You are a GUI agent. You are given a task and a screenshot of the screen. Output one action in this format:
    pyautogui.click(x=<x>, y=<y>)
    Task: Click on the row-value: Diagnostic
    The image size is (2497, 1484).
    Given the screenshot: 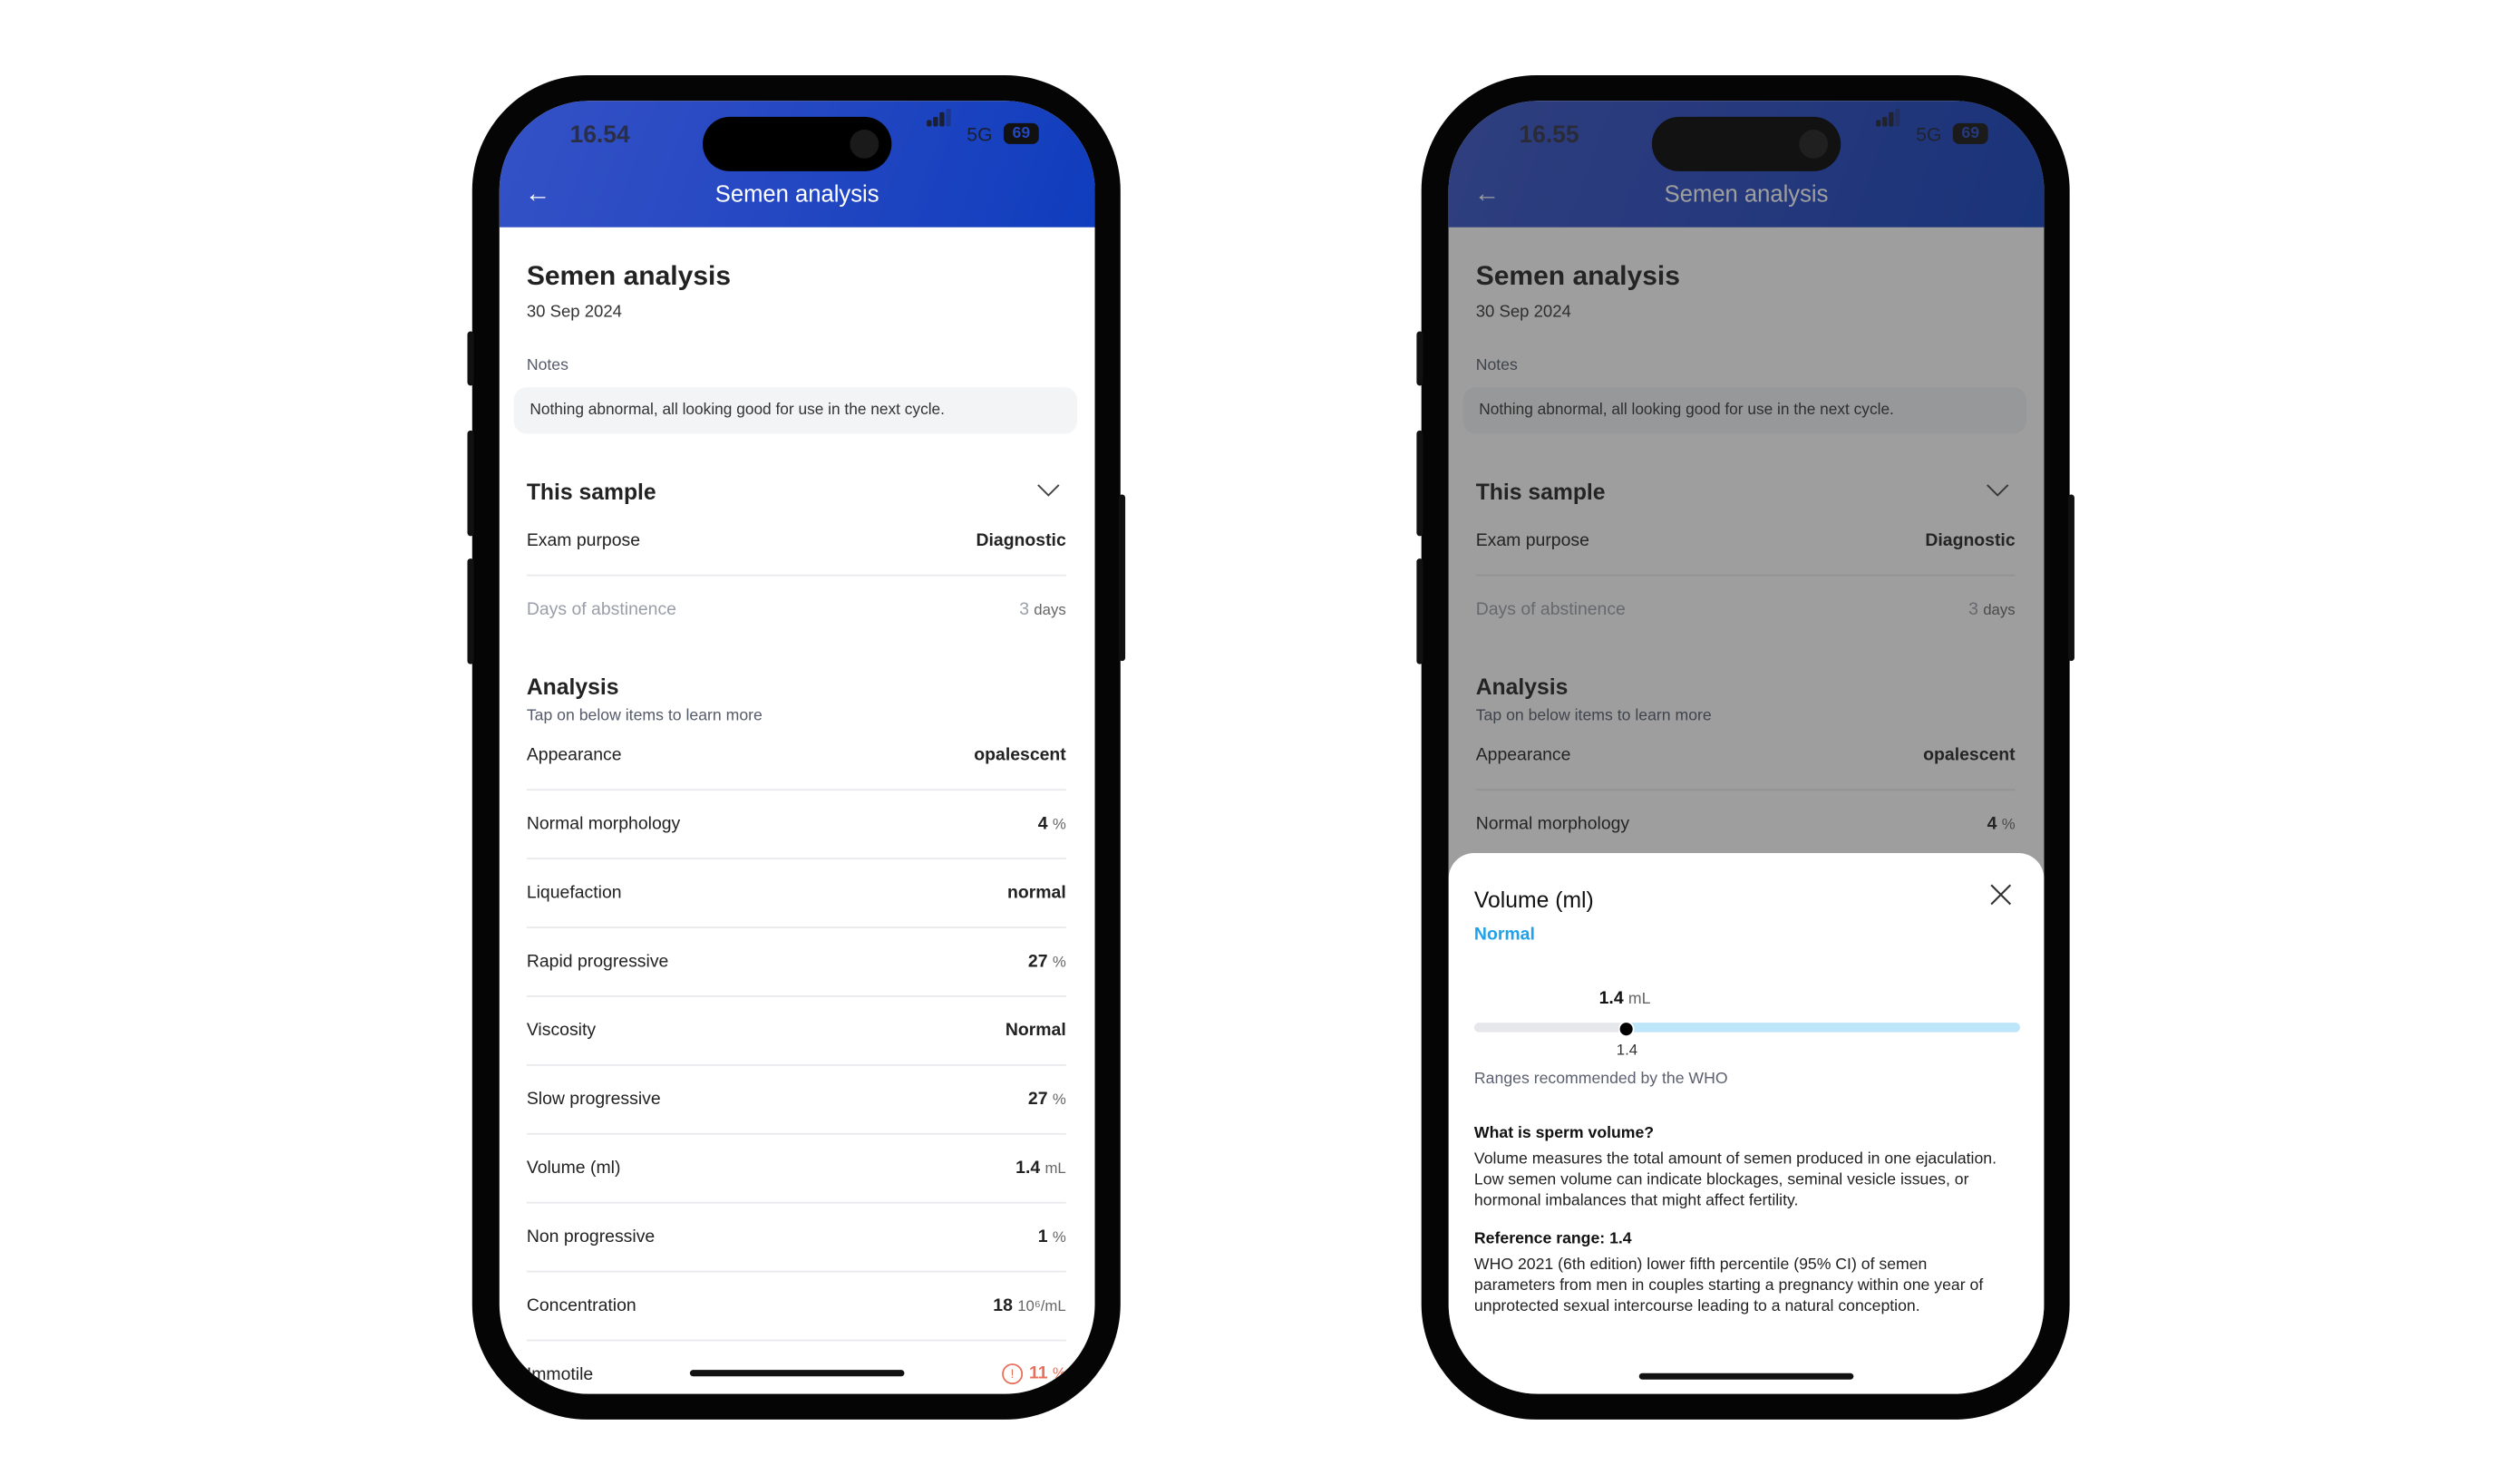 What is the action you would take?
    pyautogui.click(x=1021, y=540)
    